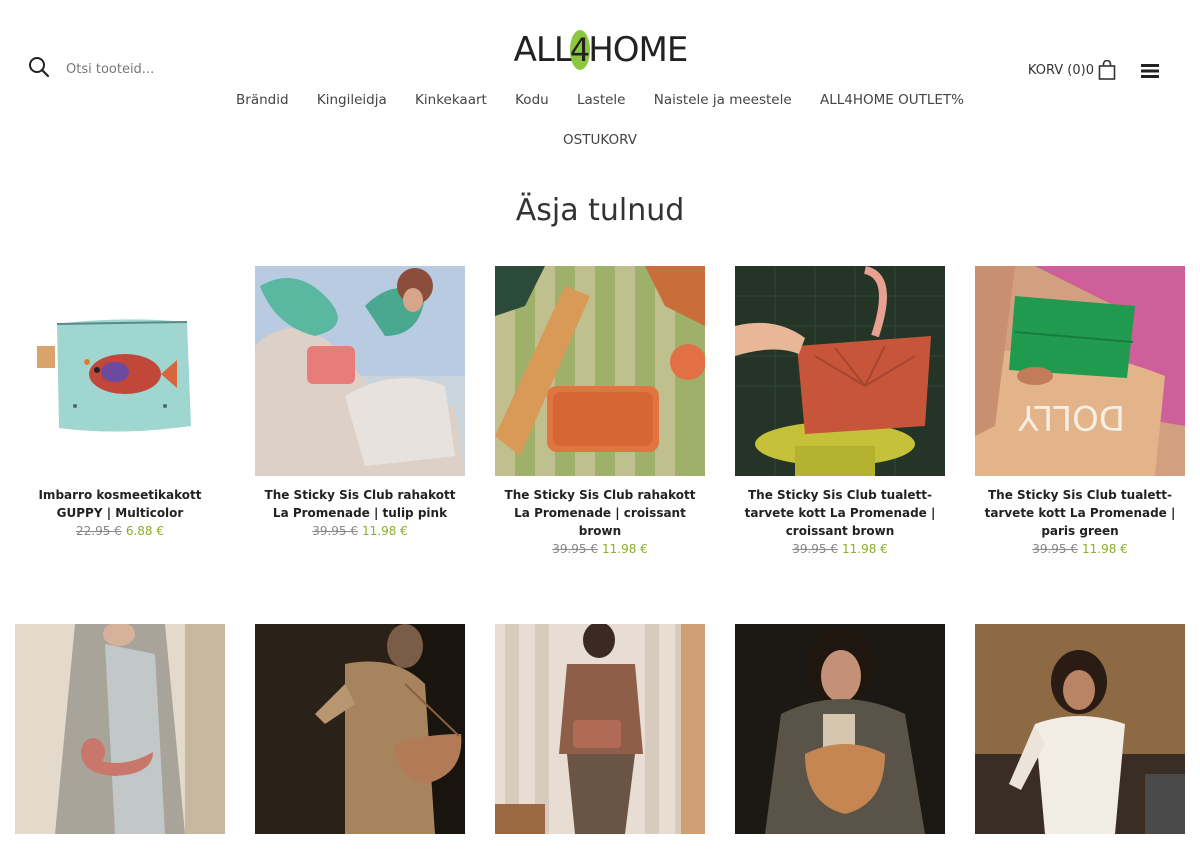  I want to click on secondary-nav: OSTUKORV, so click(600, 140).